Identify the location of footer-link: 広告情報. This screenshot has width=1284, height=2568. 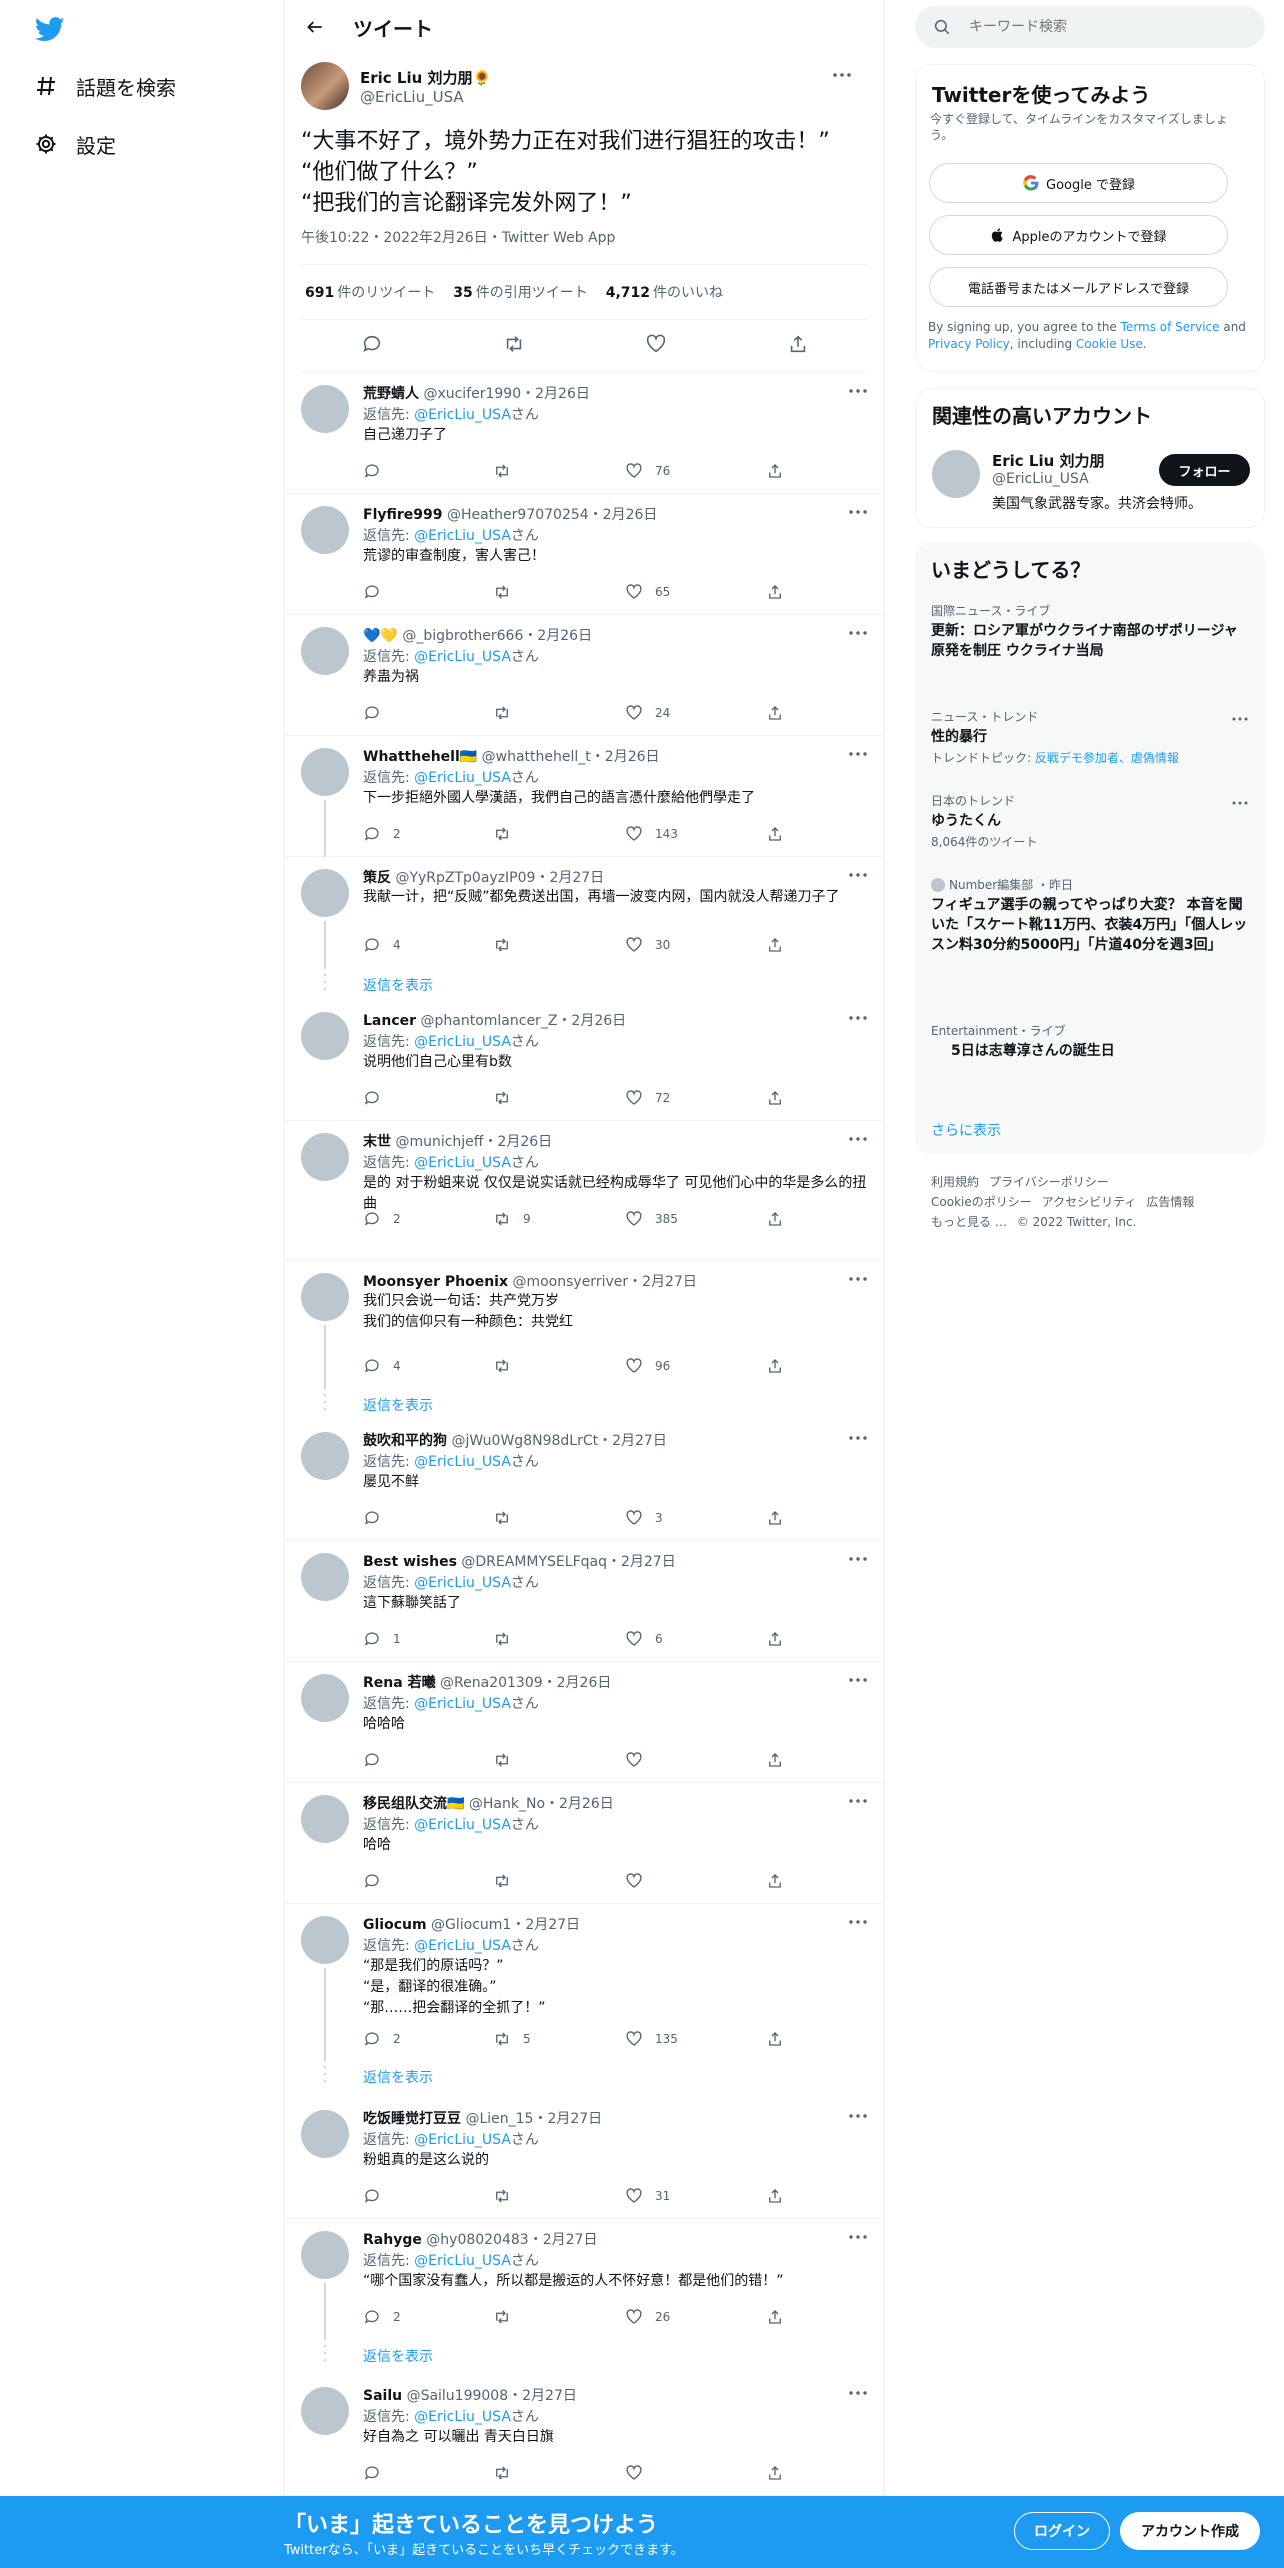
(1170, 1202).